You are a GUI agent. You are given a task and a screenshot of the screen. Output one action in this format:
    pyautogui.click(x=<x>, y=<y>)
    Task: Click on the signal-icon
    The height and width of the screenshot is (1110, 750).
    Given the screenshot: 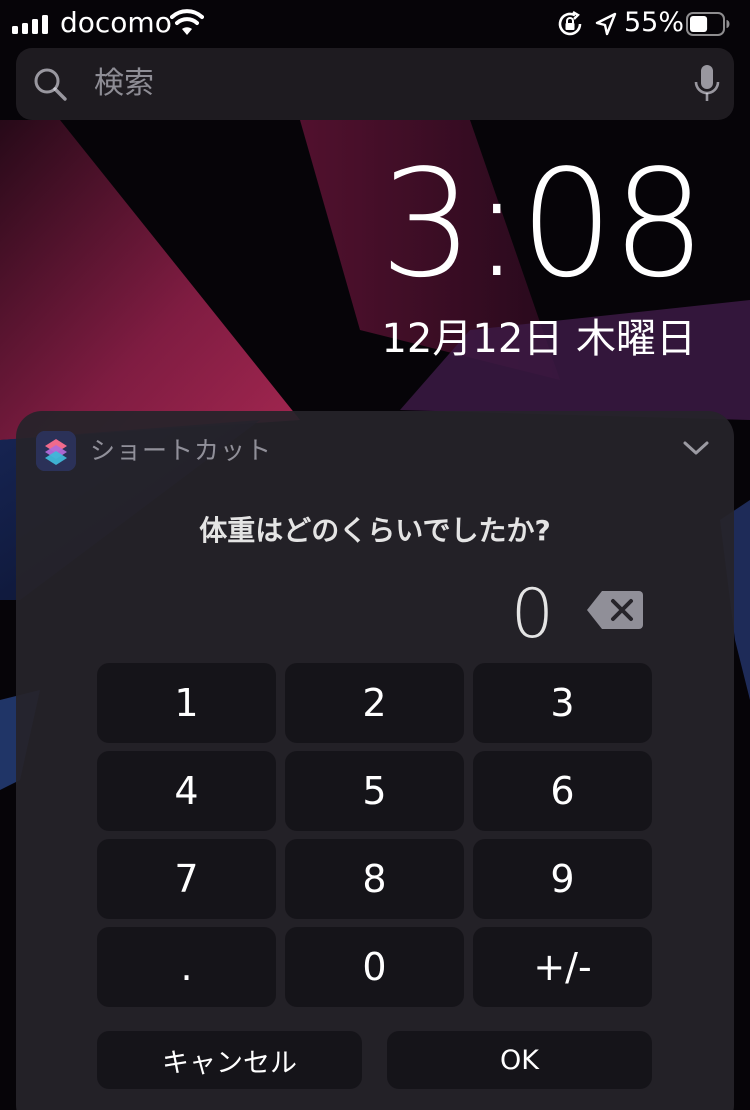 What is the action you would take?
    pyautogui.click(x=32, y=24)
    